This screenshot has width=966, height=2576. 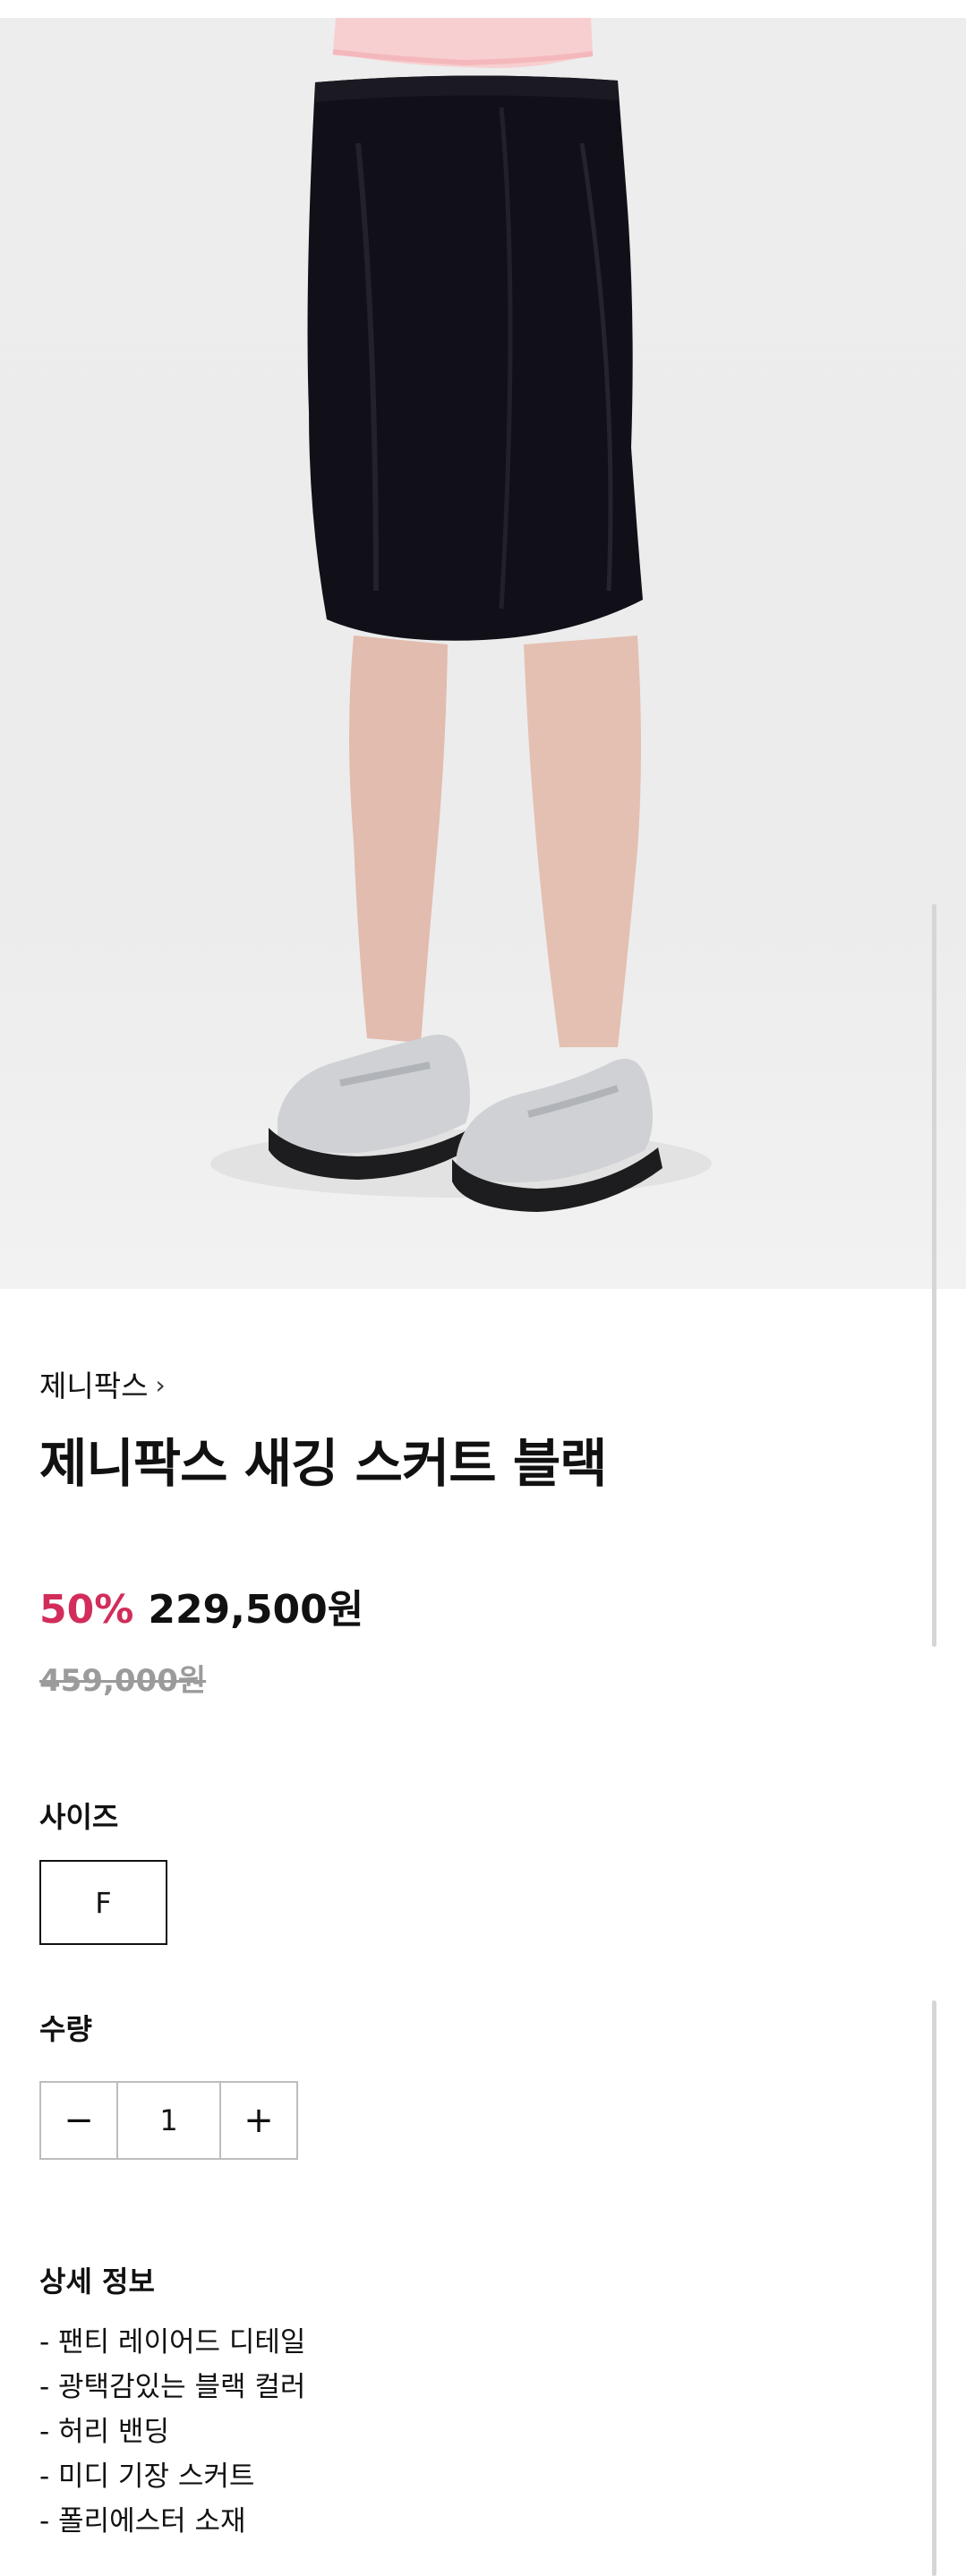 I want to click on brand-link: 제니팍스 ›, so click(x=102, y=1383).